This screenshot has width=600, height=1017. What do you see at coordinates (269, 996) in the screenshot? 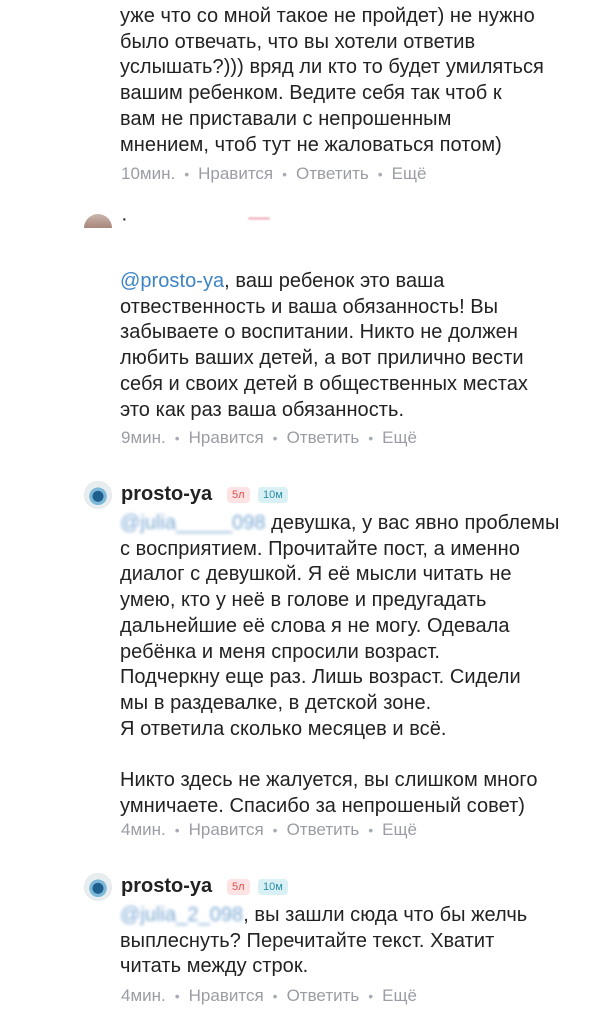
I see `comment-4-meta: 4мин. • Нравится • Ответить • Ещё` at bounding box center [269, 996].